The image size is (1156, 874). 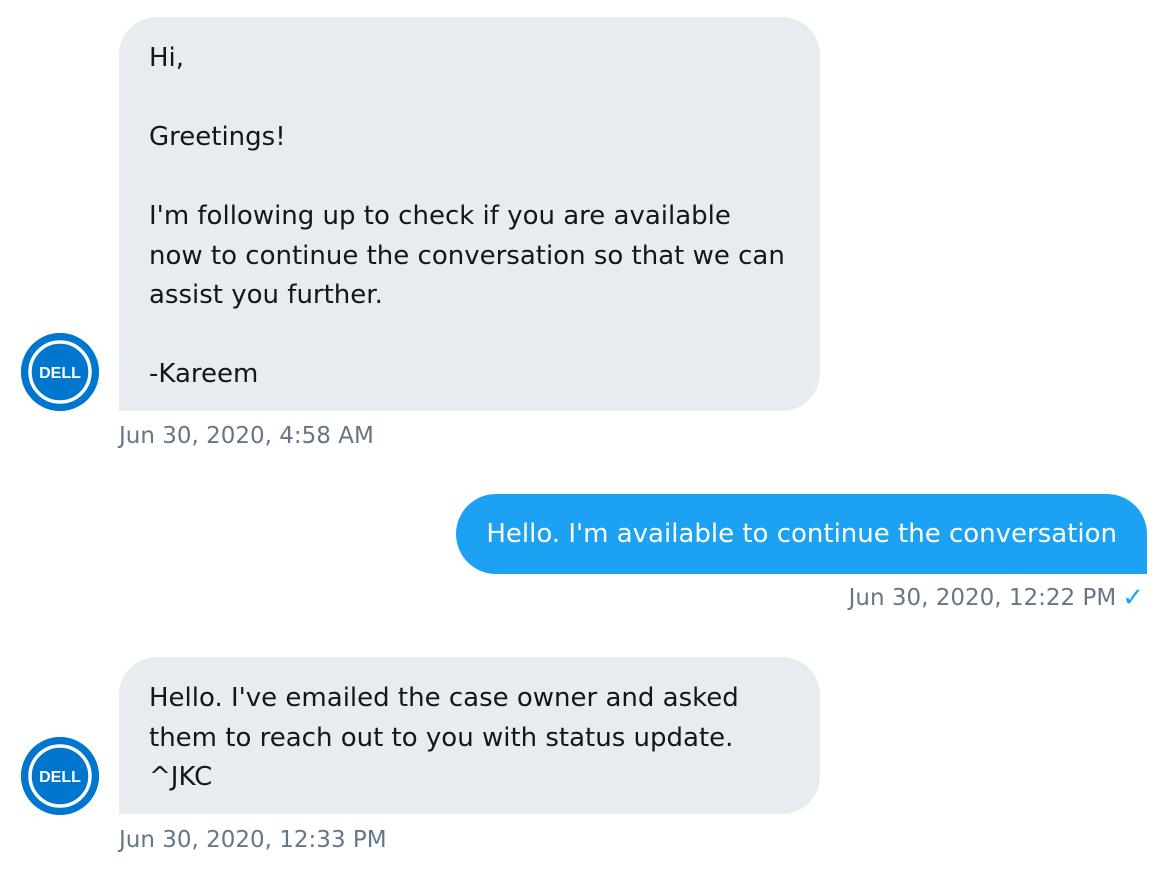 I want to click on message-timestamp: Jun 30, 2020, 12:33 PM, so click(x=253, y=840).